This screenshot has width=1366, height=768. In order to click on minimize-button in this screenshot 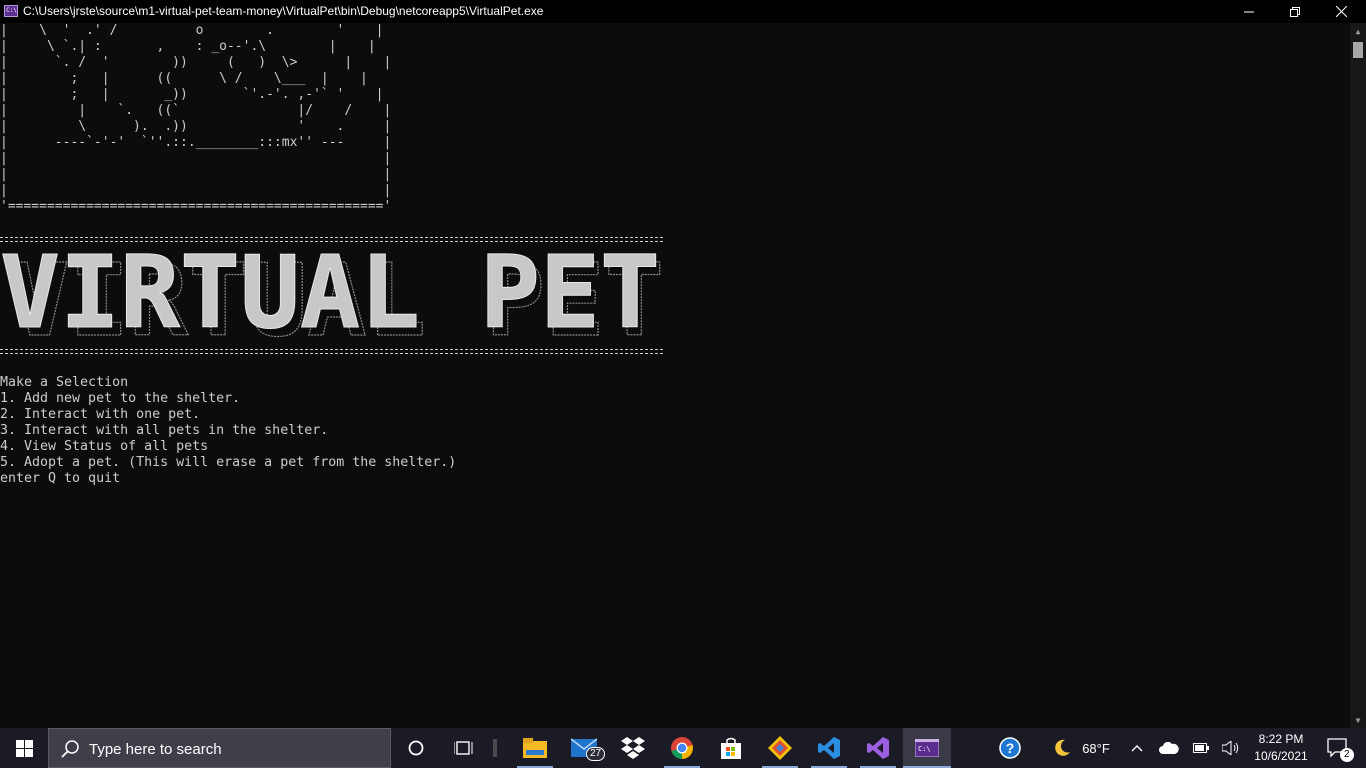, I will do `click(1249, 11)`.